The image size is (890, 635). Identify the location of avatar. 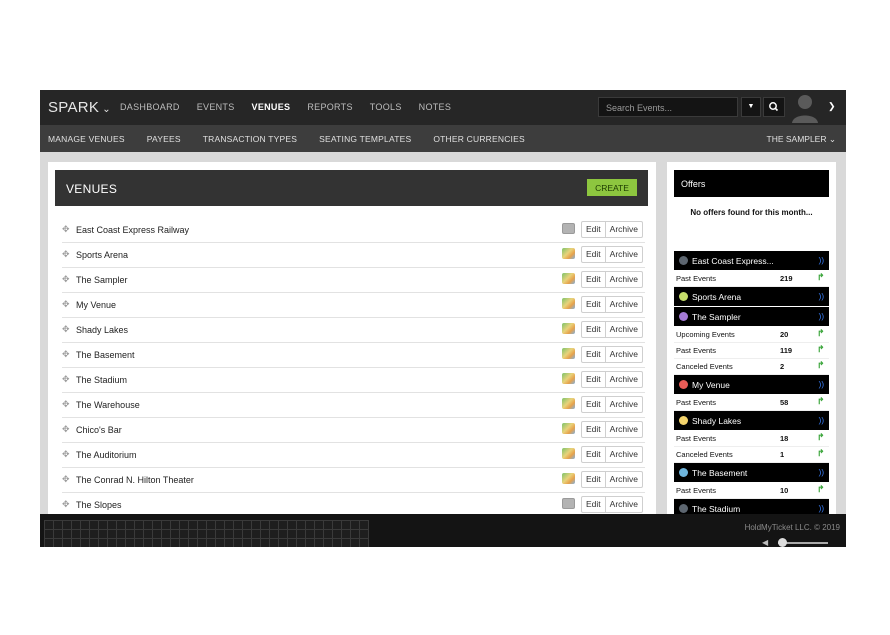
(805, 107).